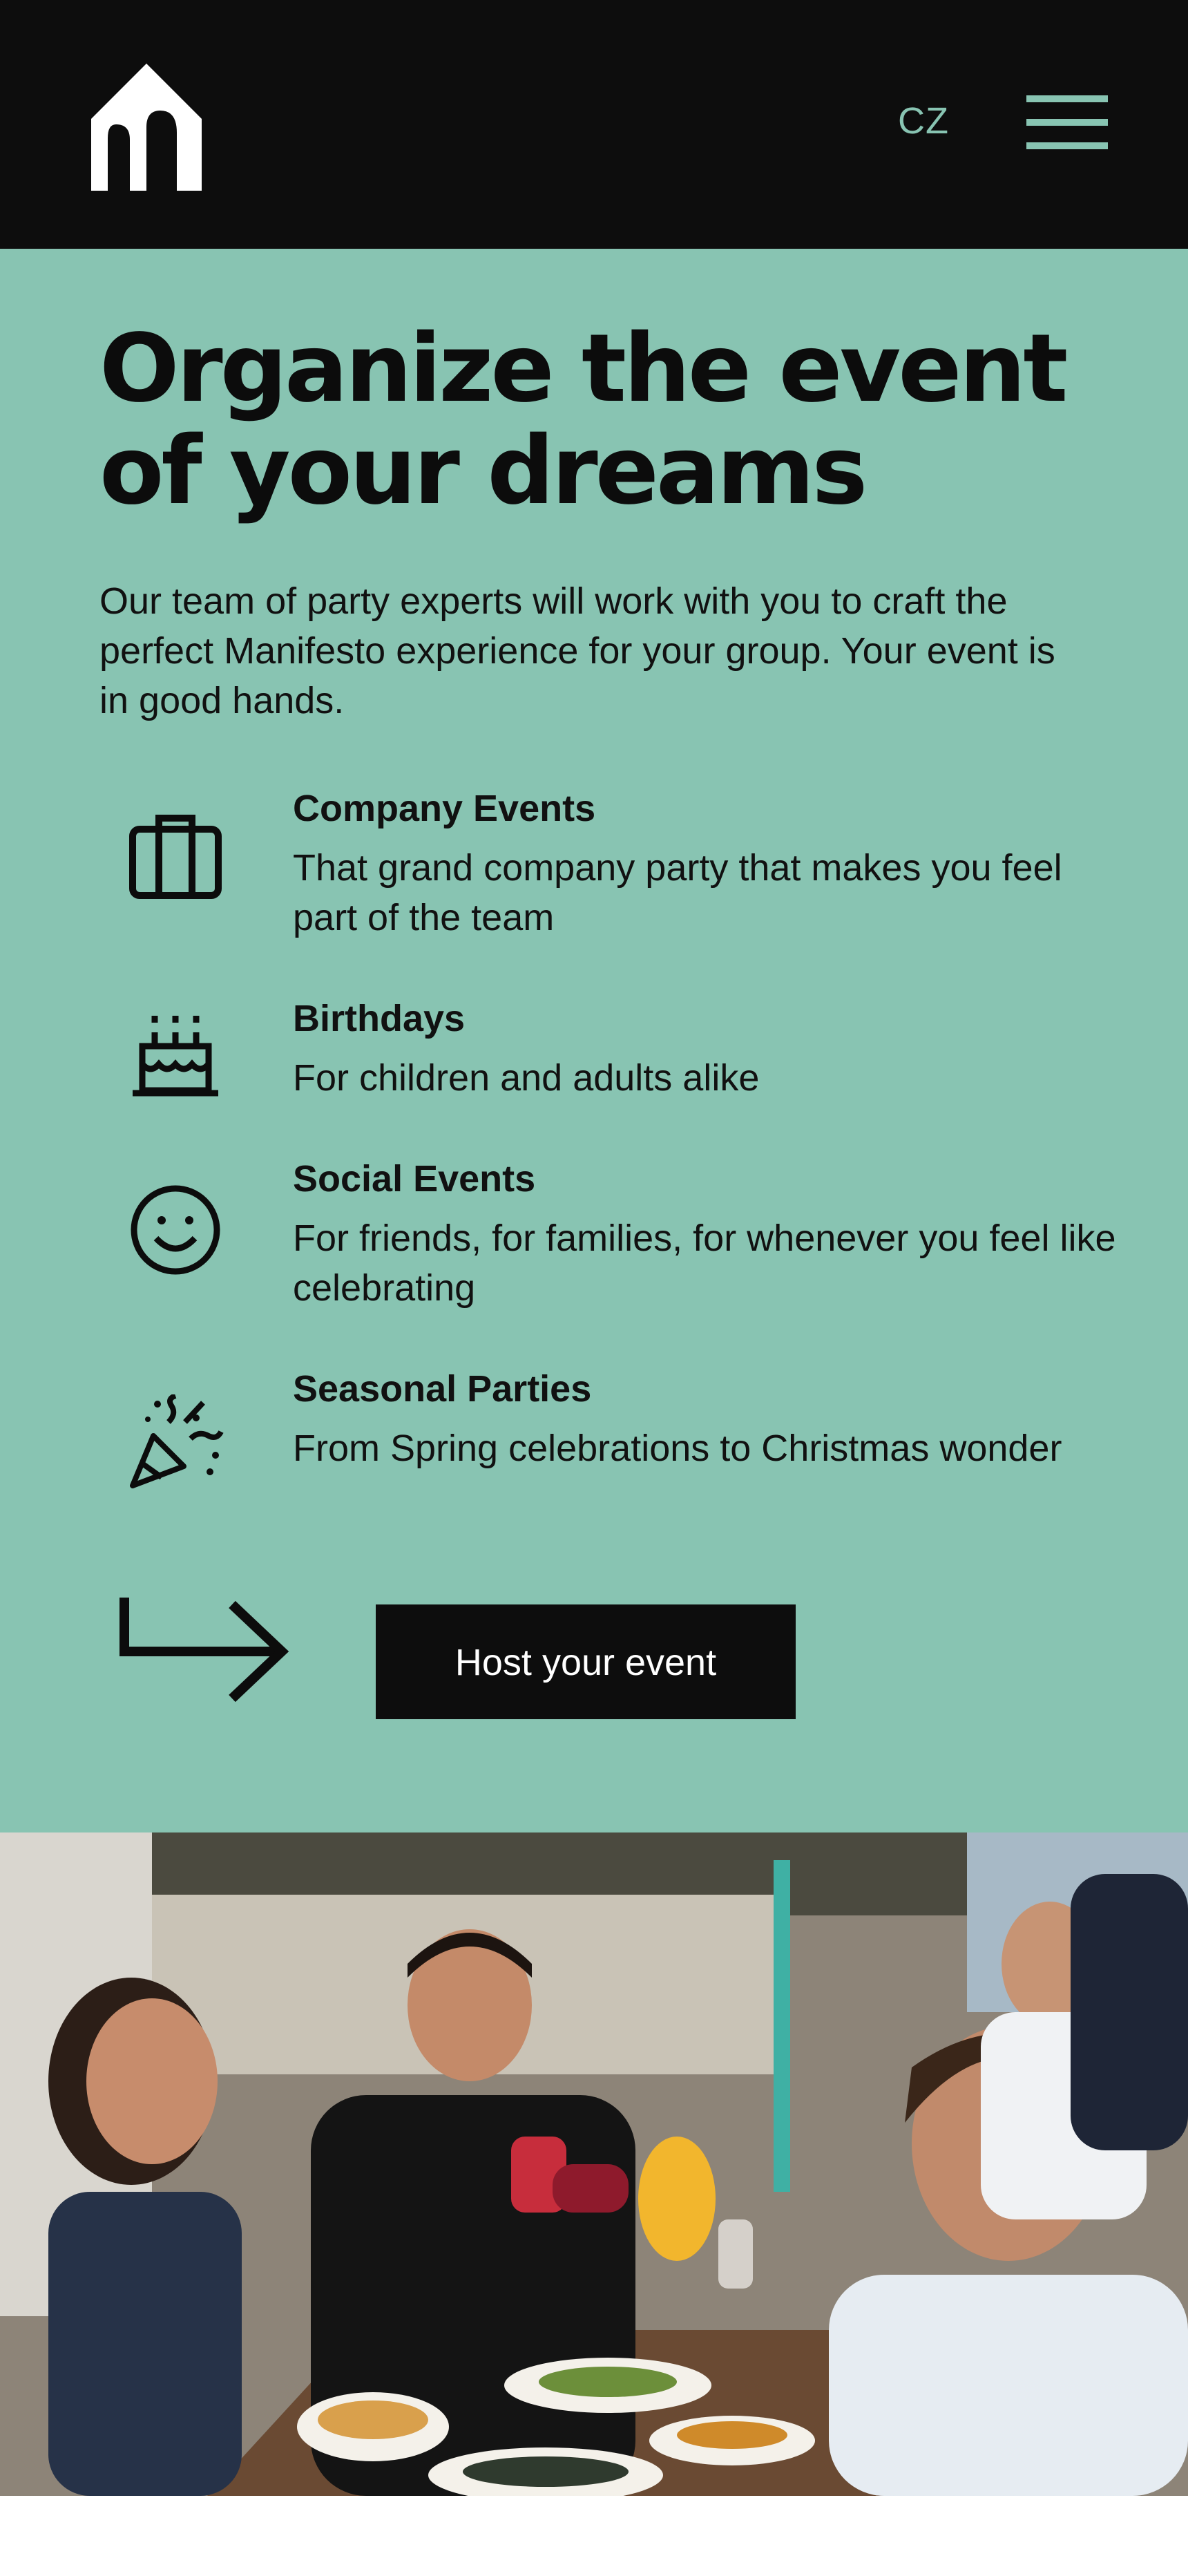 This screenshot has width=1188, height=2576. What do you see at coordinates (204, 1650) in the screenshot?
I see `turn-right-arrow-icon` at bounding box center [204, 1650].